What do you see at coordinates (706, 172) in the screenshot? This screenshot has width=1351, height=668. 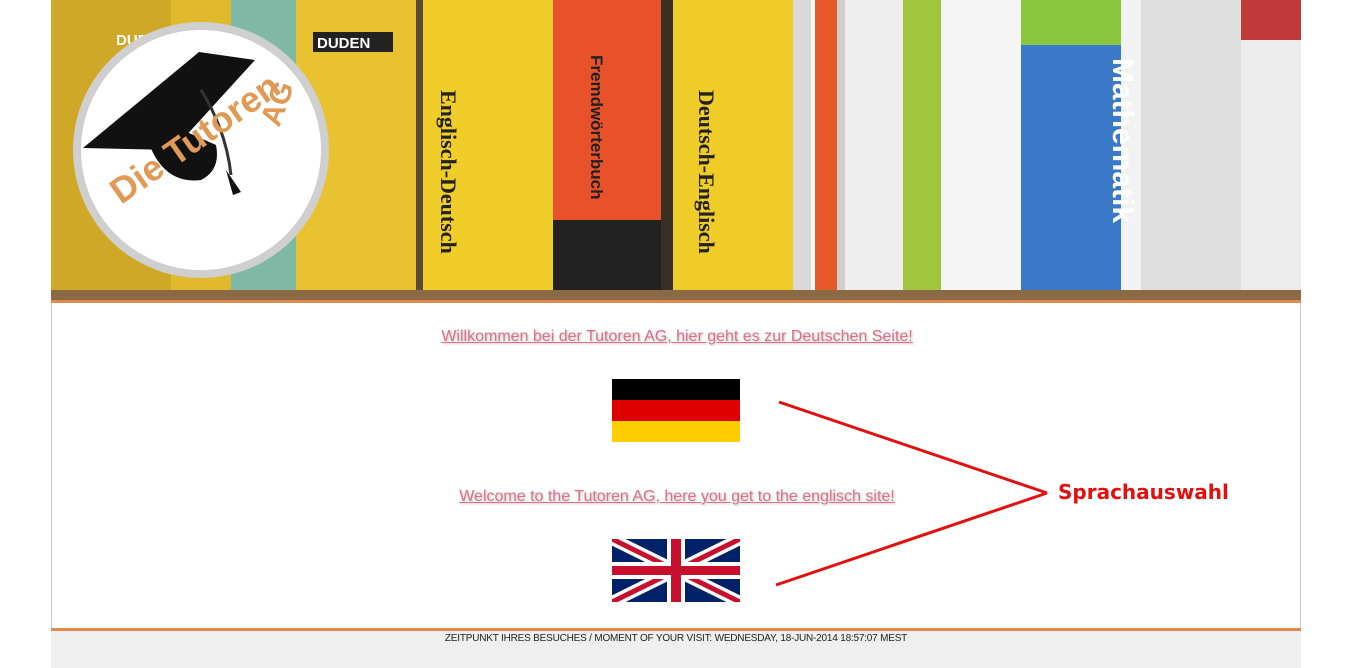 I see `svg-text: Deutsch-Englisch` at bounding box center [706, 172].